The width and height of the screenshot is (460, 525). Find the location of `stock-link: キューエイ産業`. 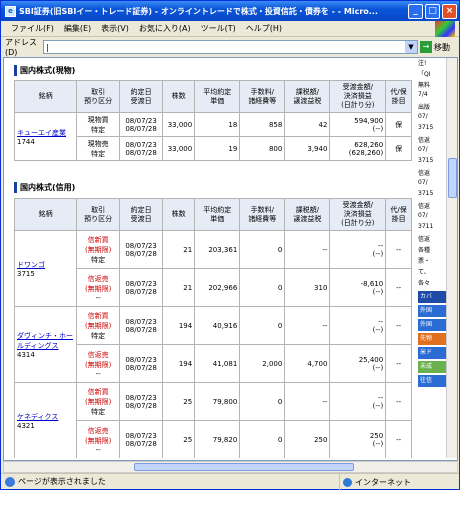

stock-link: キューエイ産業 is located at coordinates (41, 133).